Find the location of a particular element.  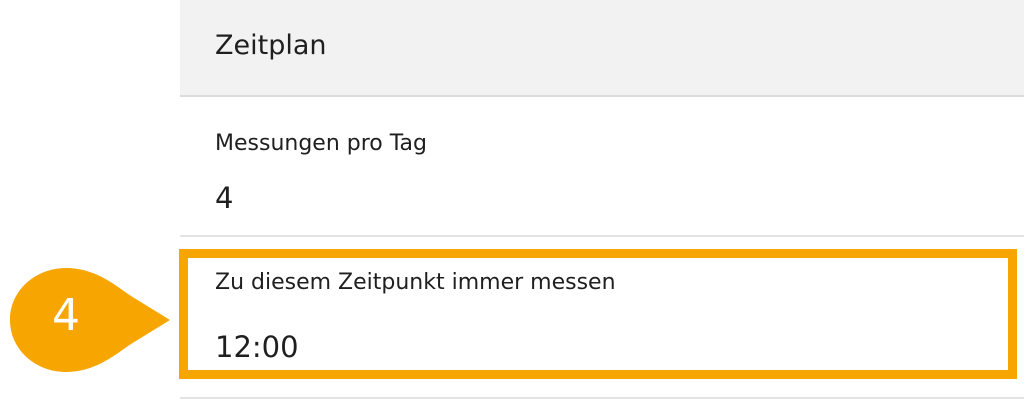

step-callout-marker: 4 is located at coordinates (92, 320).